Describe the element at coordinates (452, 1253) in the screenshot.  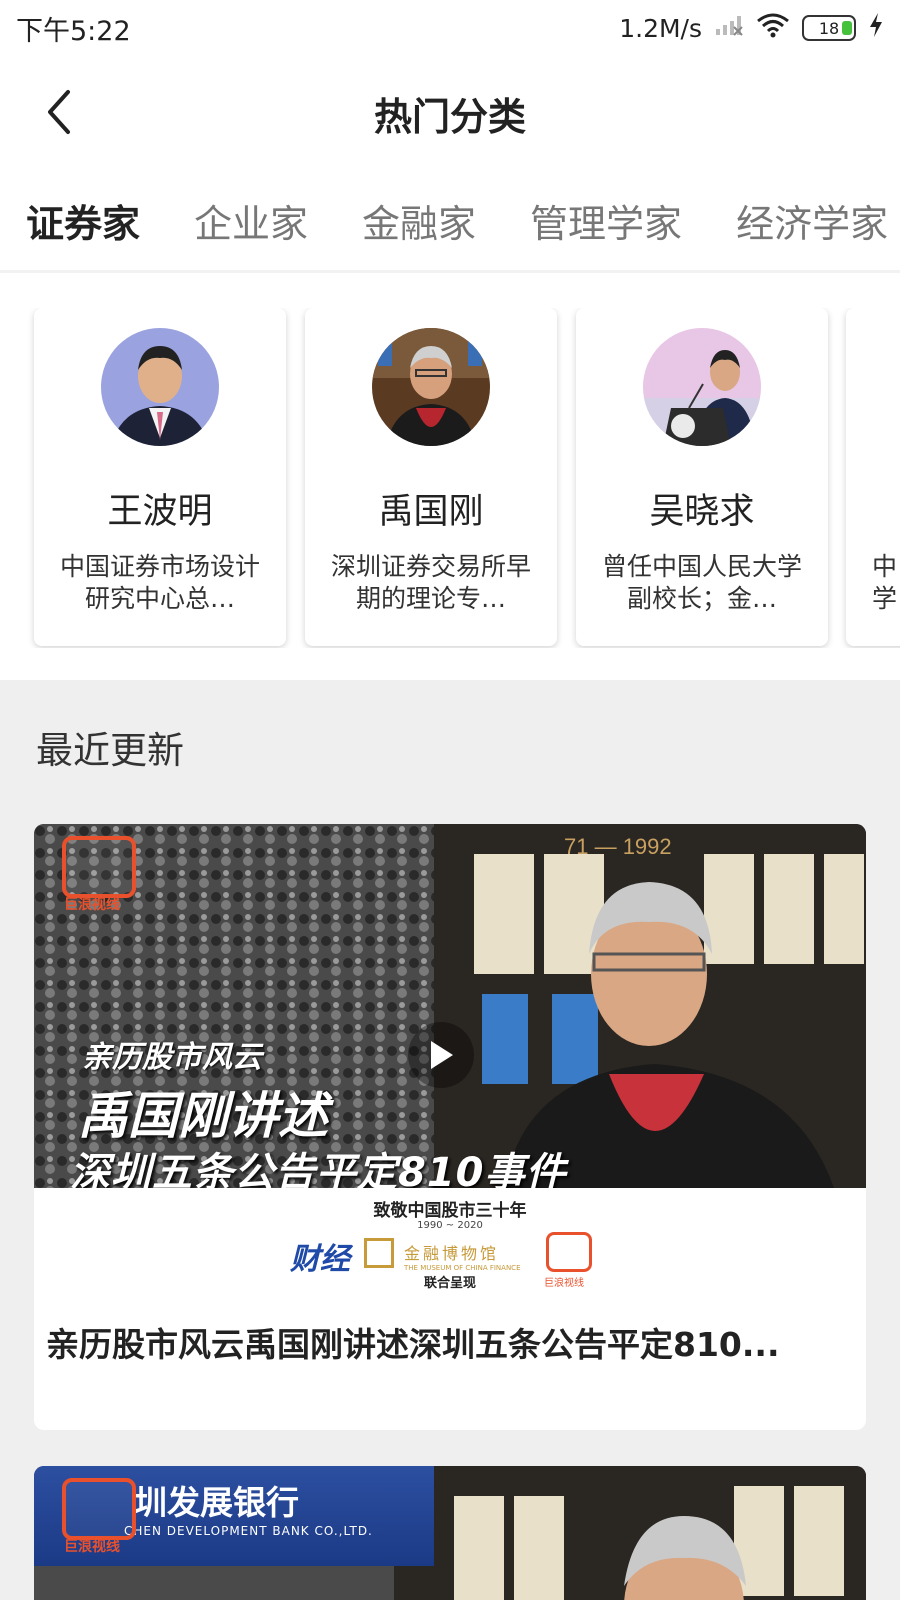
I see `banner-museum: 金融博物馆` at that location.